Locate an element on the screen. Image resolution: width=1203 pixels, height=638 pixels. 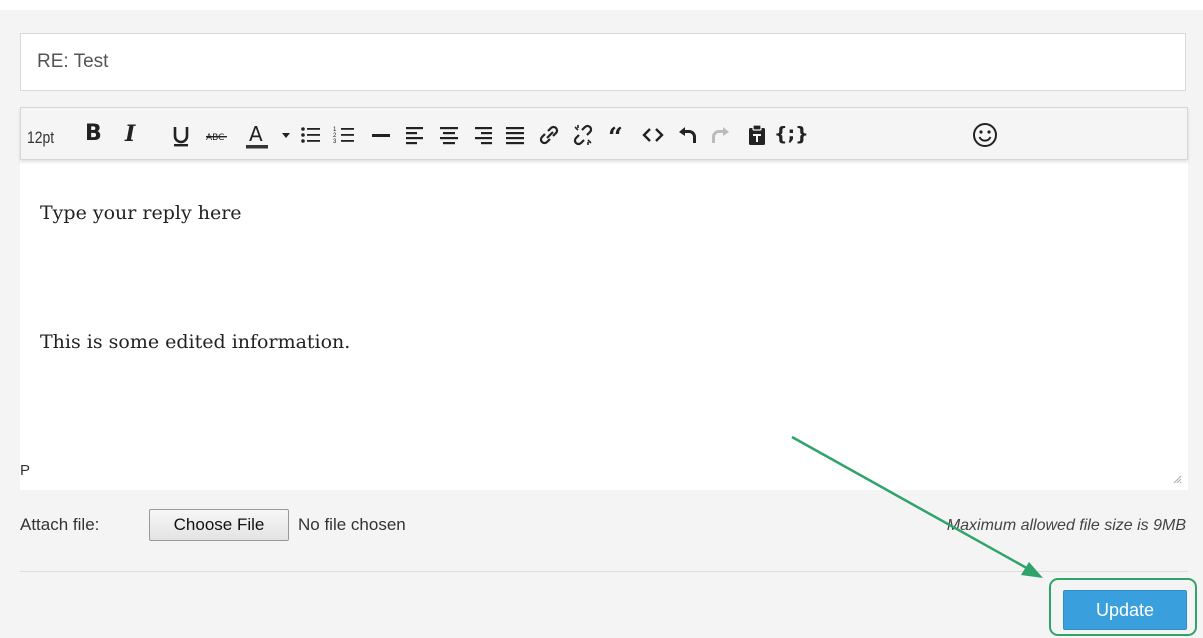
resize-handle-icon is located at coordinates (1177, 479).